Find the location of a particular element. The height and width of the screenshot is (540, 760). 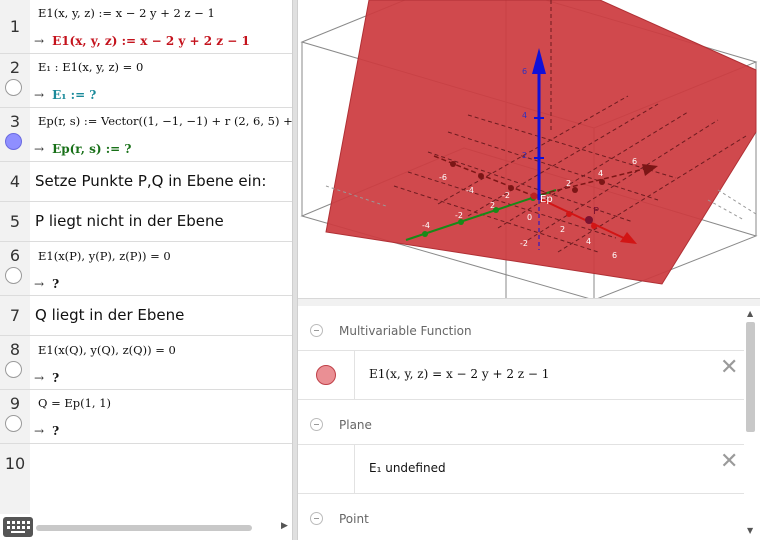

group-plane: Plane is located at coordinates (521, 424).